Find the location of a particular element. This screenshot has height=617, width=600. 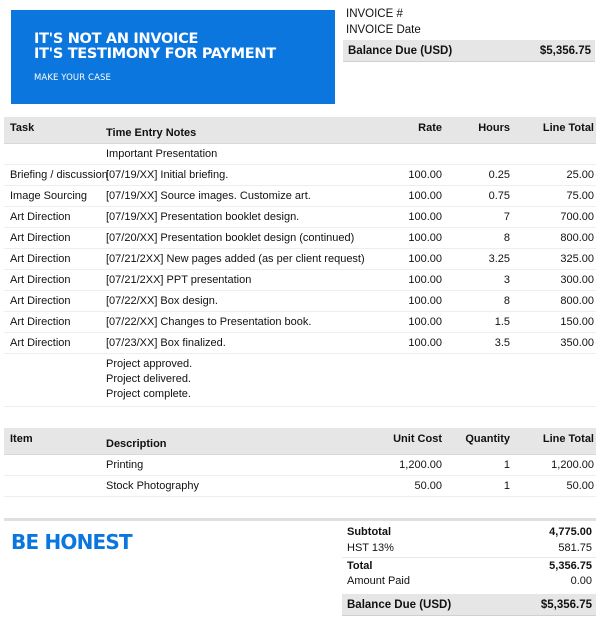

footer-balance-value: $5,356.75 is located at coordinates (566, 604).